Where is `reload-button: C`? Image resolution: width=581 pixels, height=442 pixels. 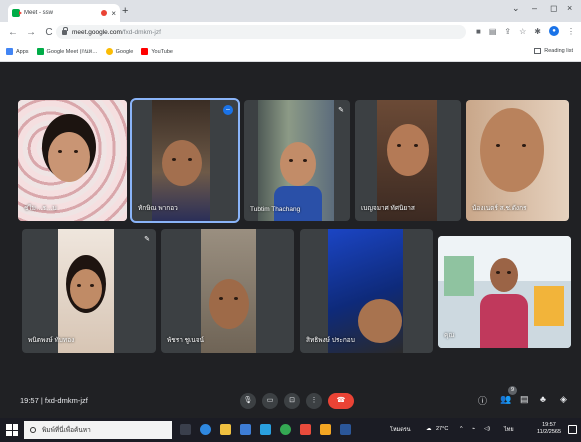
reload-button: C is located at coordinates (49, 32).